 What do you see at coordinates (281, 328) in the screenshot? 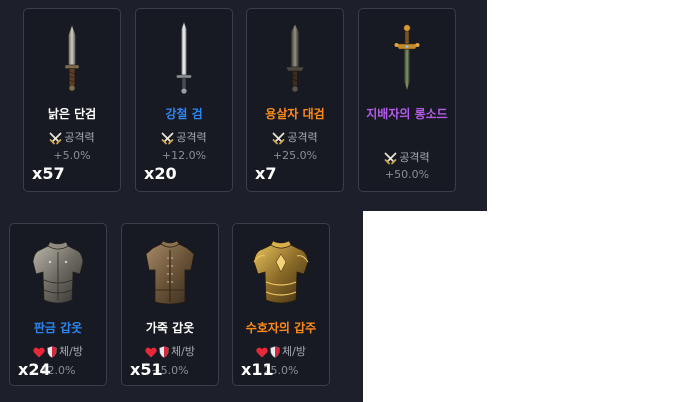
I see `item-name: 수호자의 갑주` at bounding box center [281, 328].